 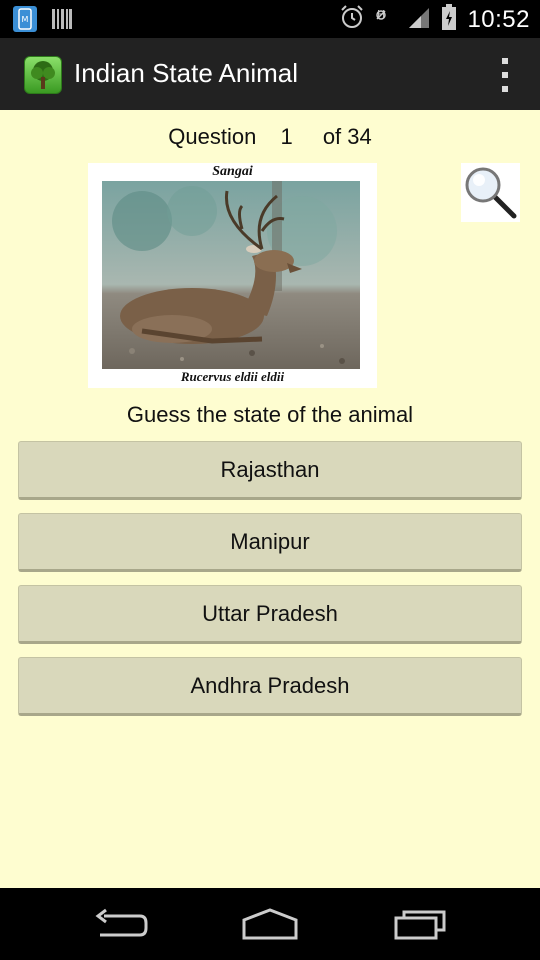 I want to click on action-bar: Indian State Animal, so click(x=270, y=74).